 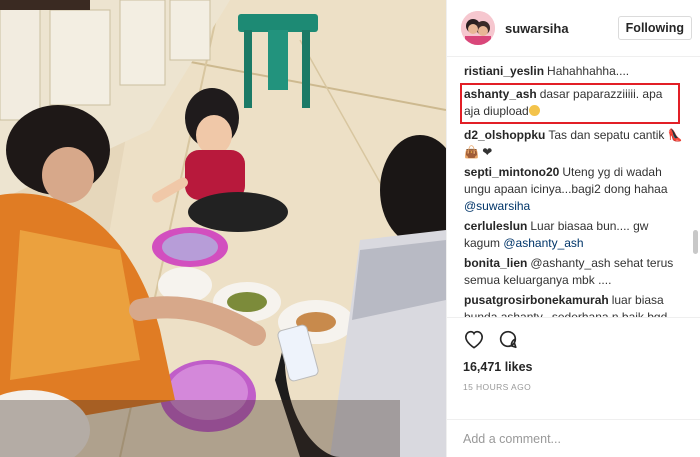 What do you see at coordinates (695, 242) in the screenshot?
I see `comments-scrollbar` at bounding box center [695, 242].